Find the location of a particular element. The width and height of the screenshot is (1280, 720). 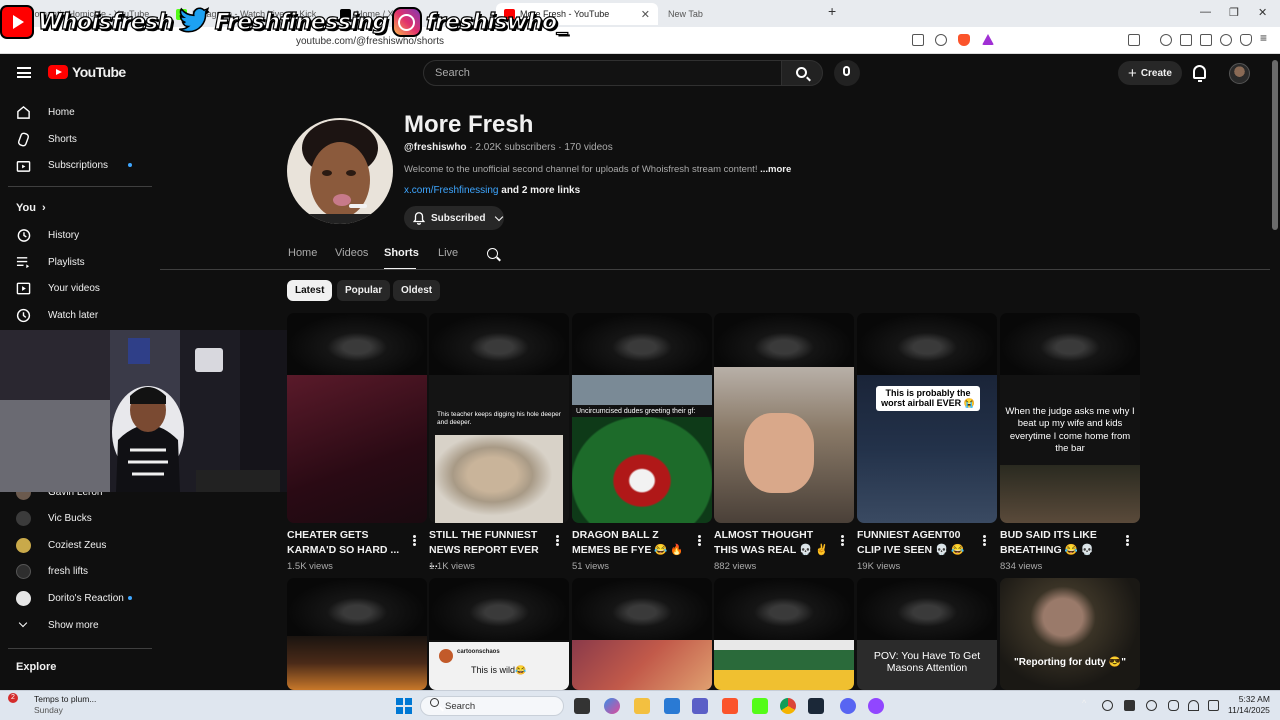

account-avatar is located at coordinates (1239, 73).